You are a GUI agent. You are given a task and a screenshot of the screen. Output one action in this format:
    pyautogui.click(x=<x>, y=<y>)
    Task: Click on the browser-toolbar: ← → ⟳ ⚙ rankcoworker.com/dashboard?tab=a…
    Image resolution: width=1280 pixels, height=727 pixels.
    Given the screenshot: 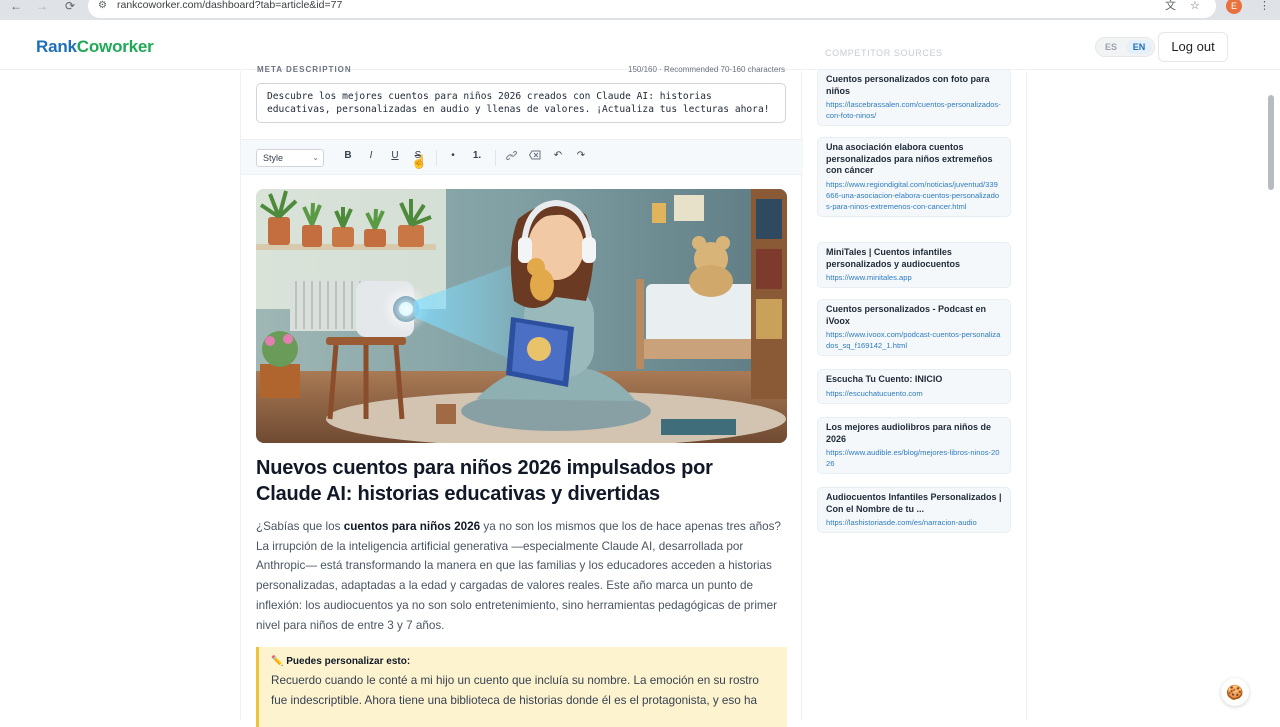 What is the action you would take?
    pyautogui.click(x=640, y=10)
    